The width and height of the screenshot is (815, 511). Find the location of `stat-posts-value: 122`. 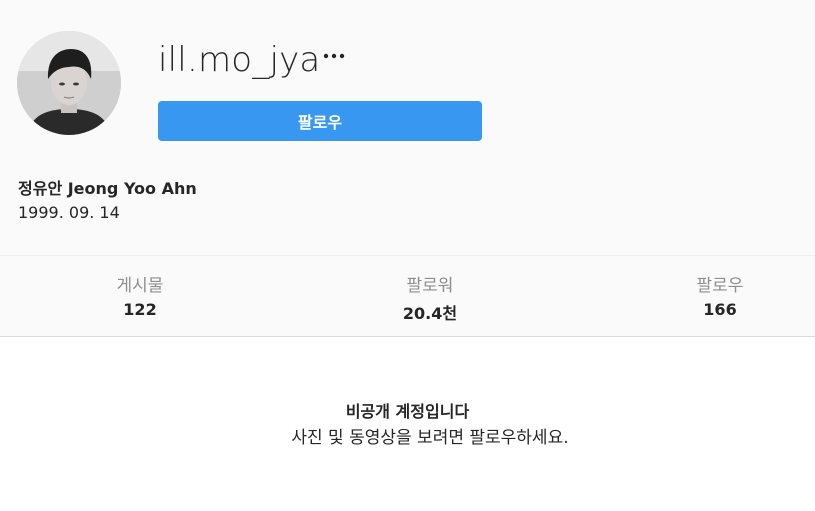

stat-posts-value: 122 is located at coordinates (140, 309).